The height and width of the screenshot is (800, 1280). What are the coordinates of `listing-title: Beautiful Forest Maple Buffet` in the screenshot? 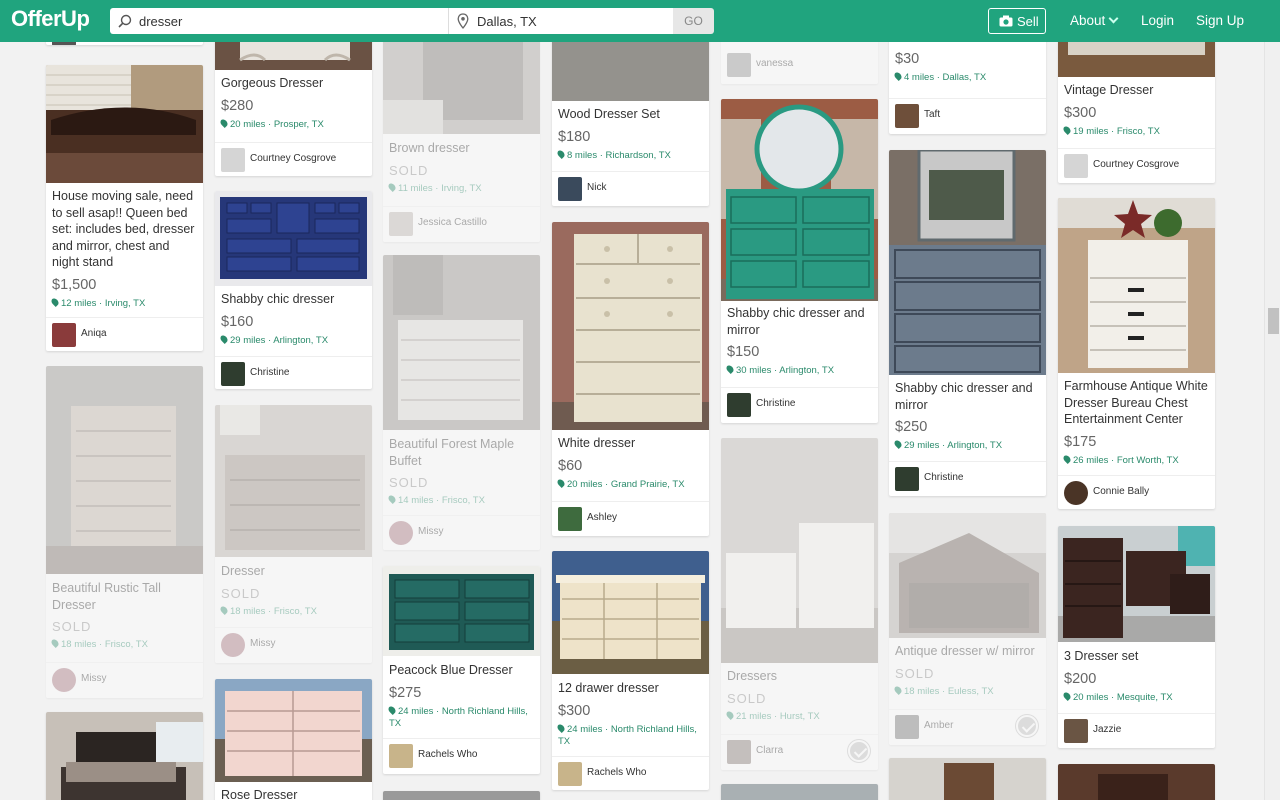 It's located at (452, 452).